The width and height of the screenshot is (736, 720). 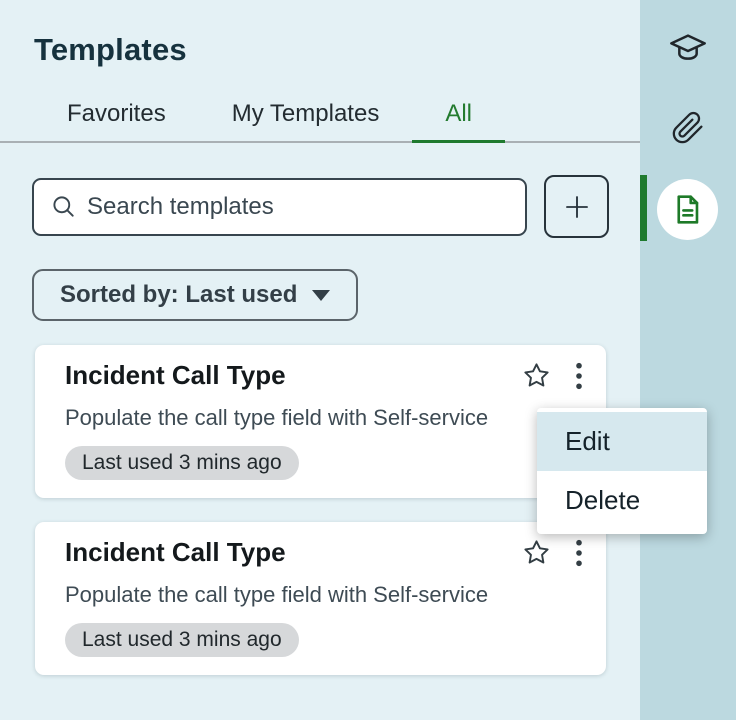 I want to click on tab-all: All, so click(x=458, y=117).